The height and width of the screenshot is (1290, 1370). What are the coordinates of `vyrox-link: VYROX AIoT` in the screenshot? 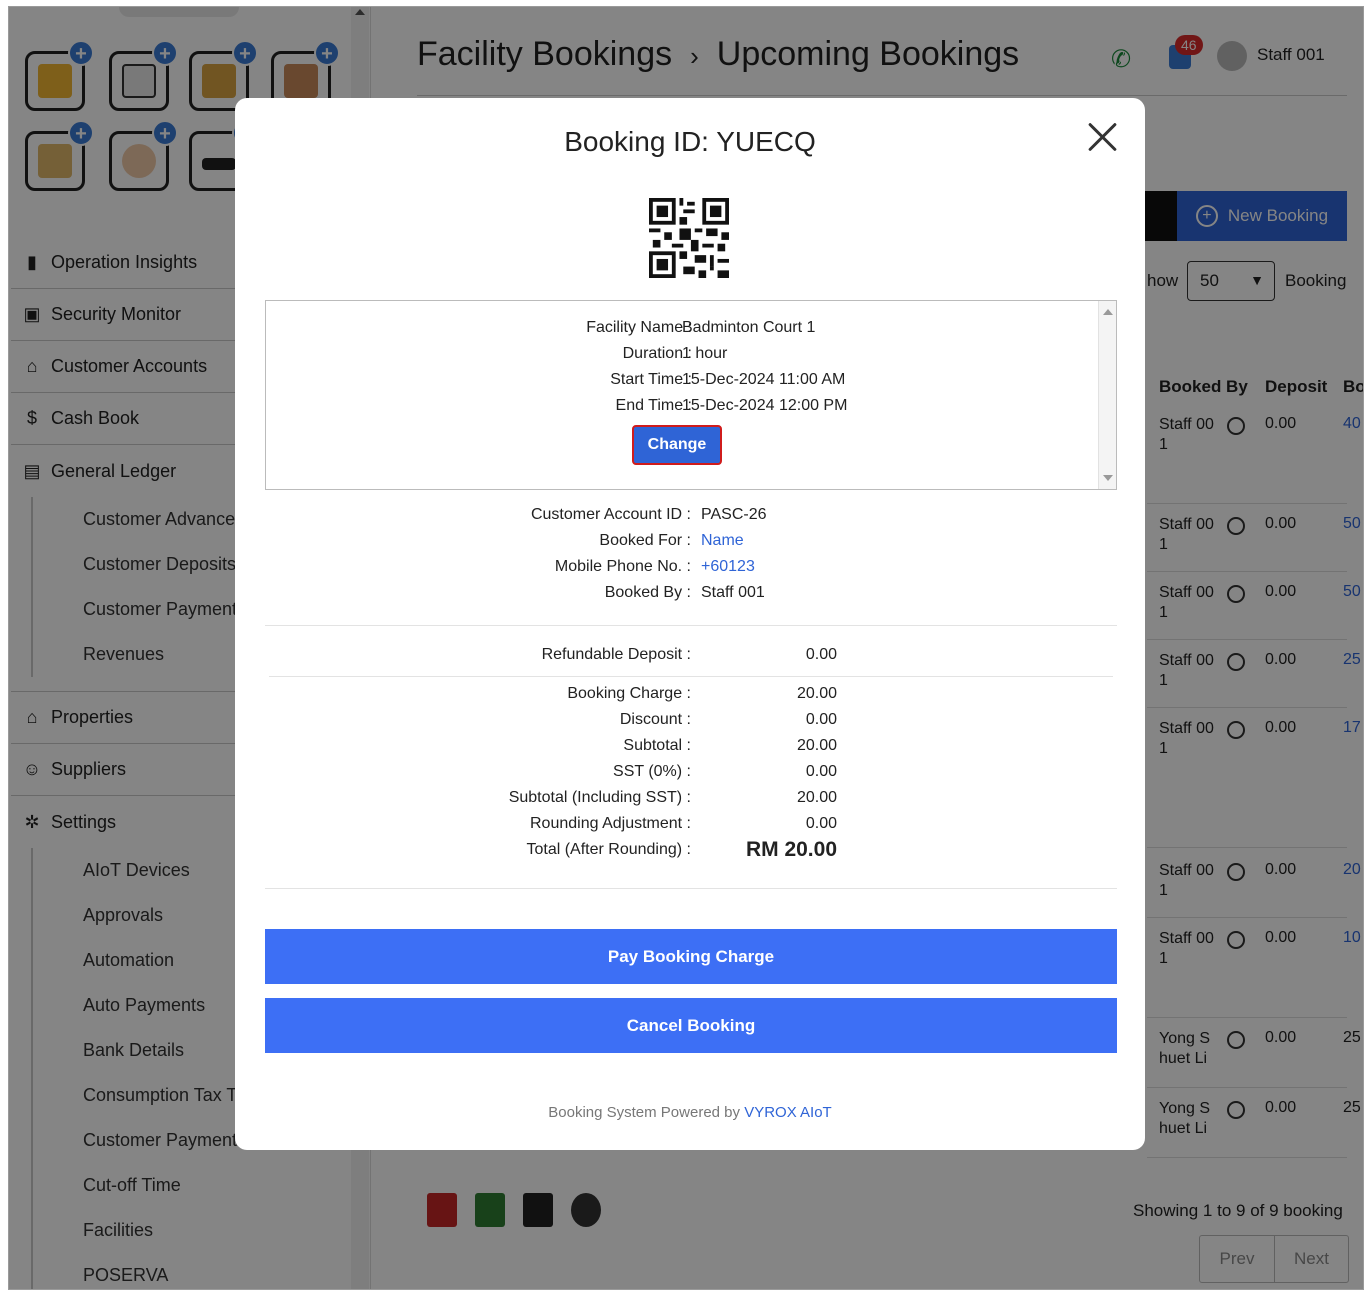 It's located at (788, 1112).